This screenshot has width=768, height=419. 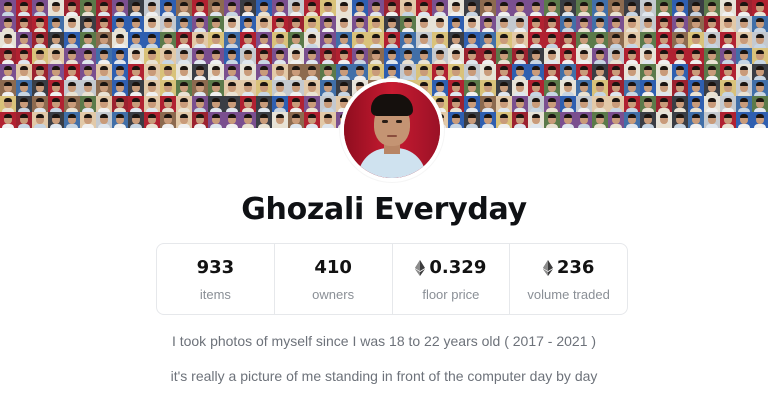 I want to click on stat-owners: 410 owners, so click(x=334, y=279).